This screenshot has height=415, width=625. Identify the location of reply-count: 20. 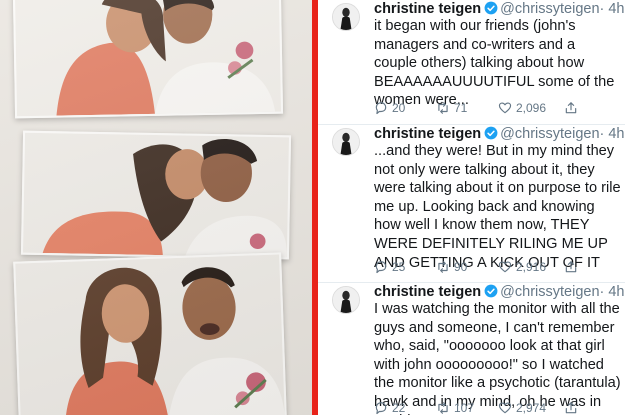
(399, 108).